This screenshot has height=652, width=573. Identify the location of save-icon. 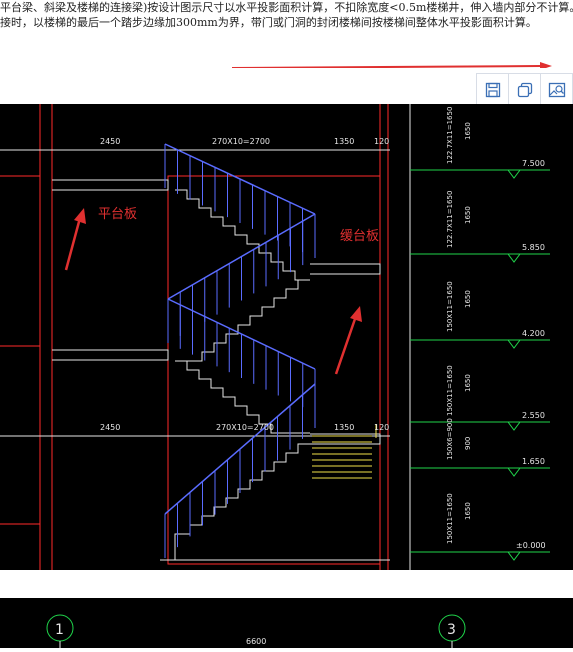
(492, 89).